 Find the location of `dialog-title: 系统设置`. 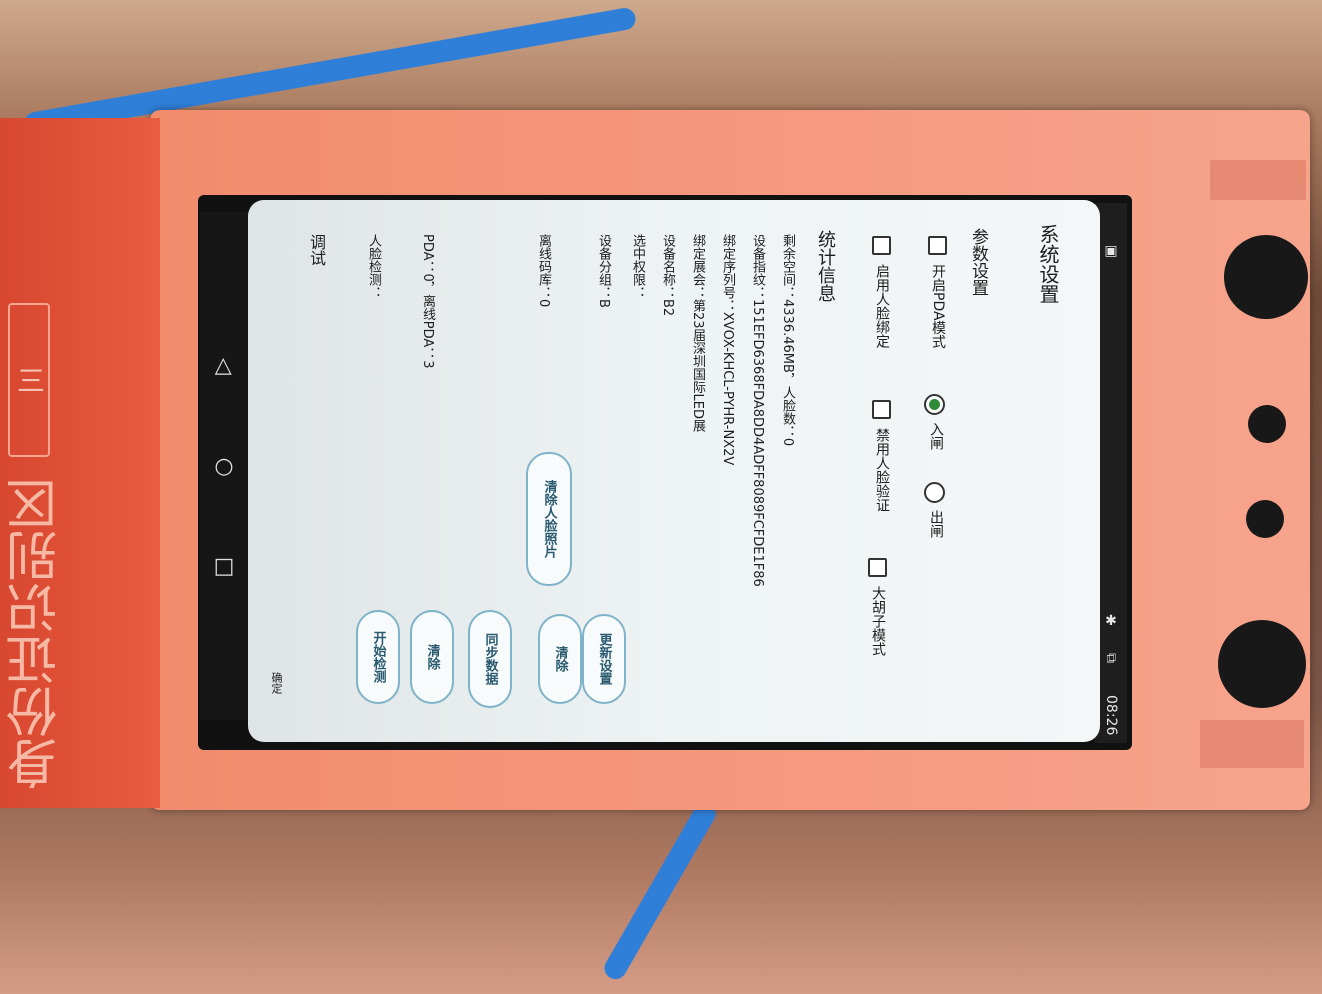

dialog-title: 系统设置 is located at coordinates (1048, 264).